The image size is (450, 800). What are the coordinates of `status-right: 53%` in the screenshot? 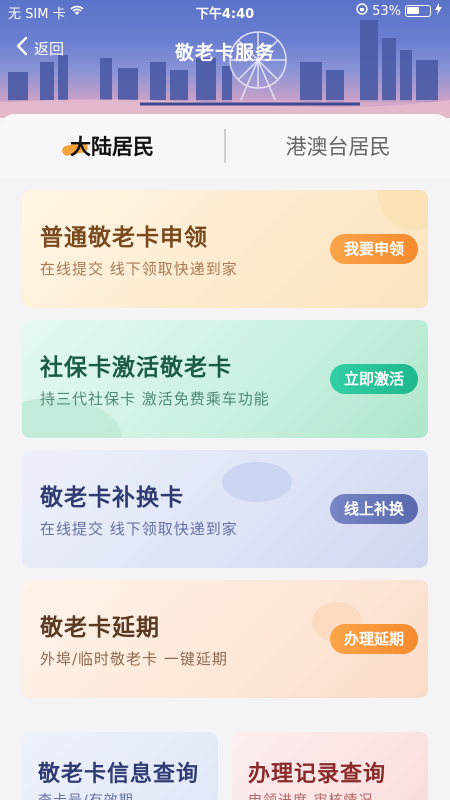 It's located at (399, 11).